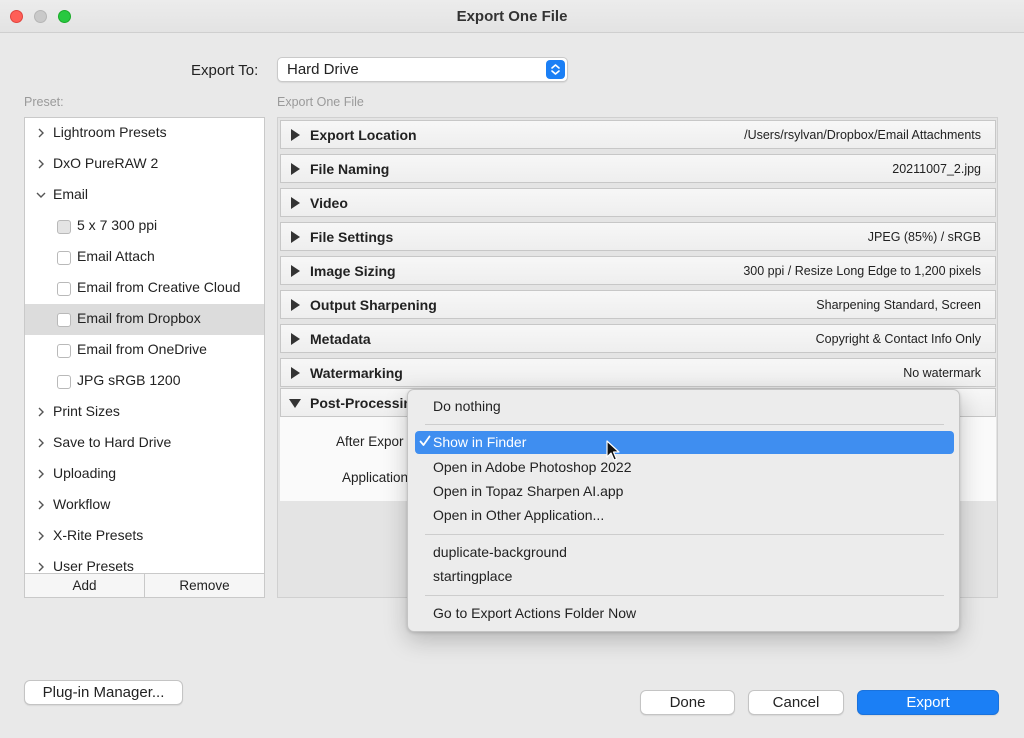 The image size is (1024, 738). What do you see at coordinates (467, 406) in the screenshot?
I see `menu-item-label: Do nothing` at bounding box center [467, 406].